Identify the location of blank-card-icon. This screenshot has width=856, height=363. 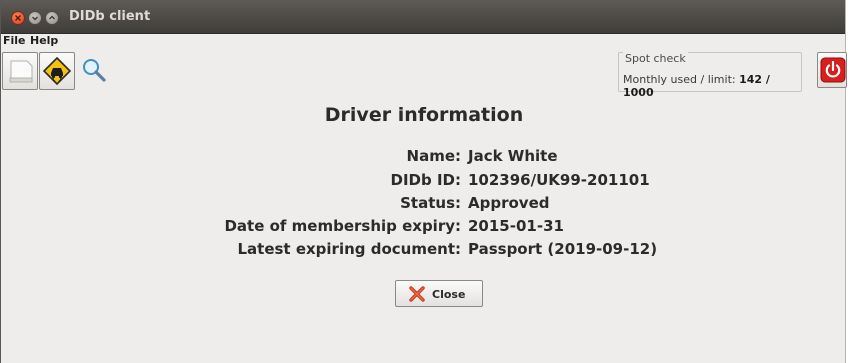
(21, 71).